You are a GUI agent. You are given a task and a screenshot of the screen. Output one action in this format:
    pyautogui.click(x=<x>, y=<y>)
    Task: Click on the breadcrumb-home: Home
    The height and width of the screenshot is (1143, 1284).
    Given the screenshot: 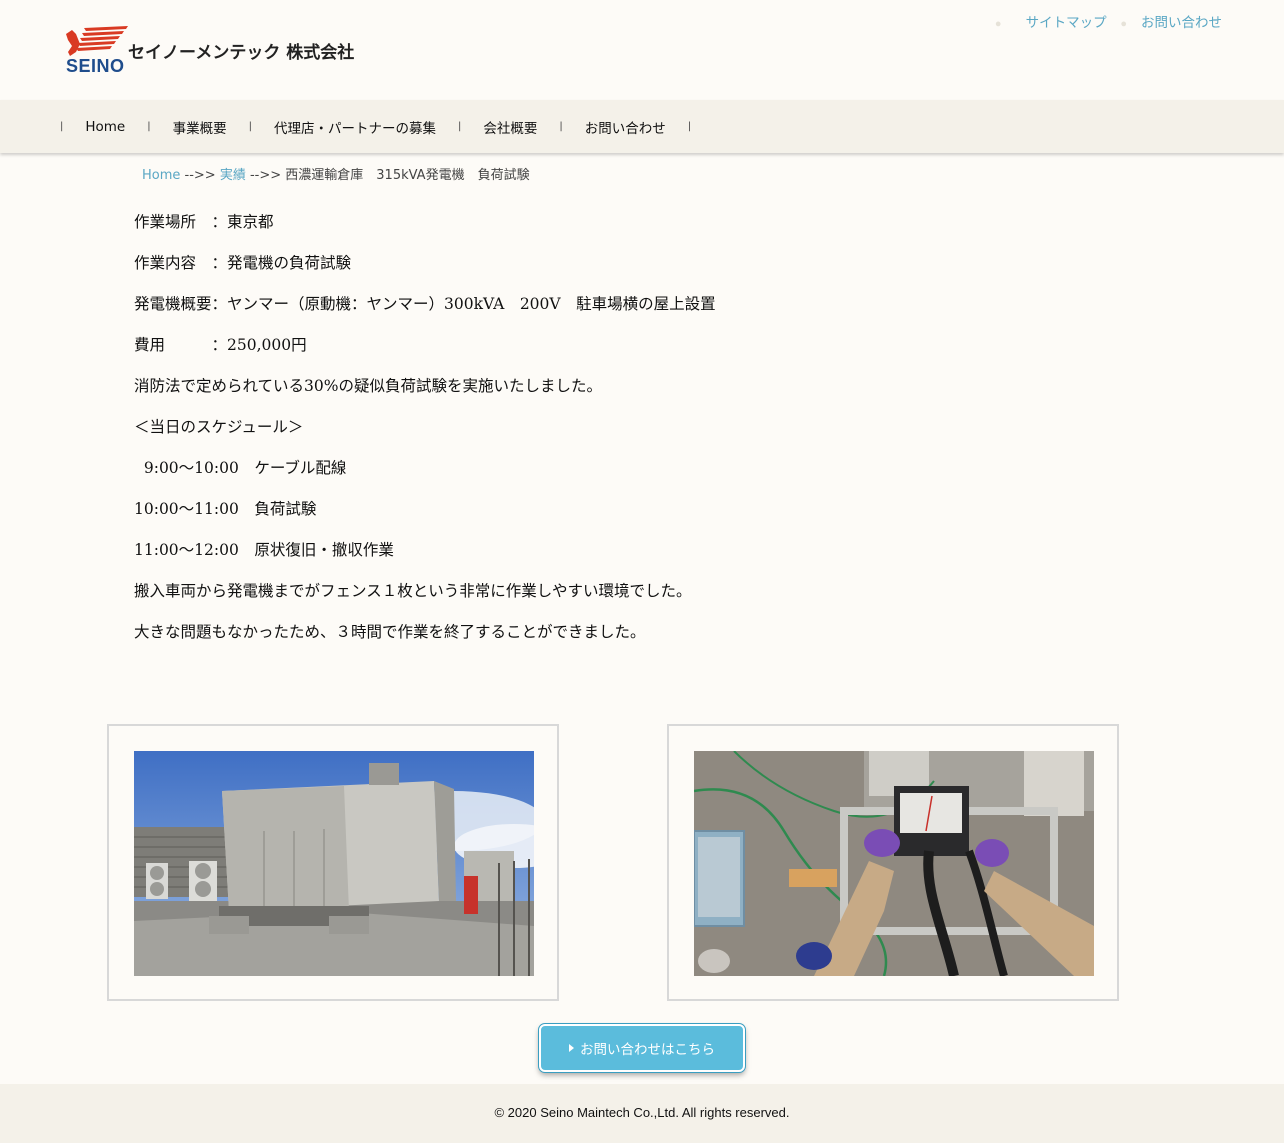 What is the action you would take?
    pyautogui.click(x=161, y=175)
    